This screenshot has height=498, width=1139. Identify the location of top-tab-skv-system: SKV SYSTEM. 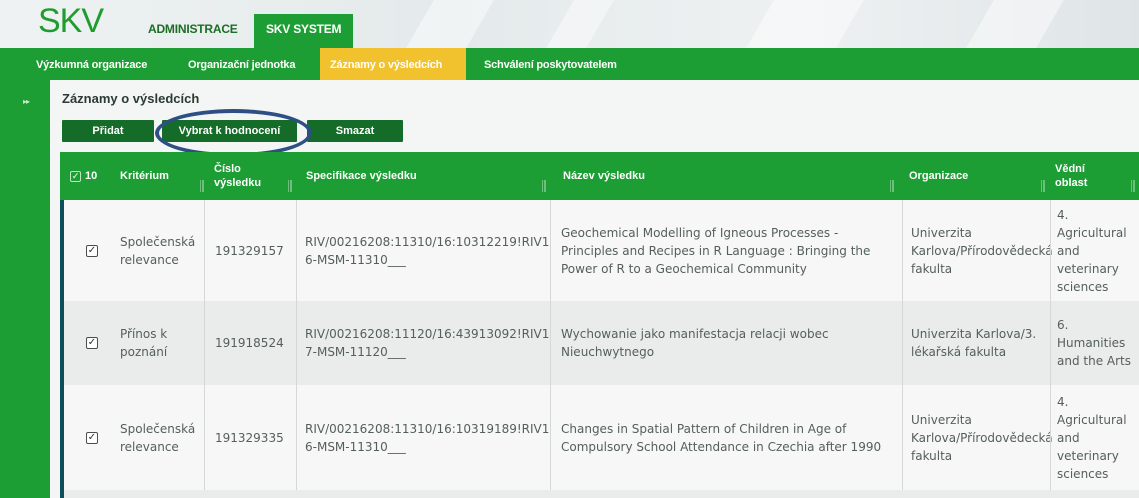
(304, 31).